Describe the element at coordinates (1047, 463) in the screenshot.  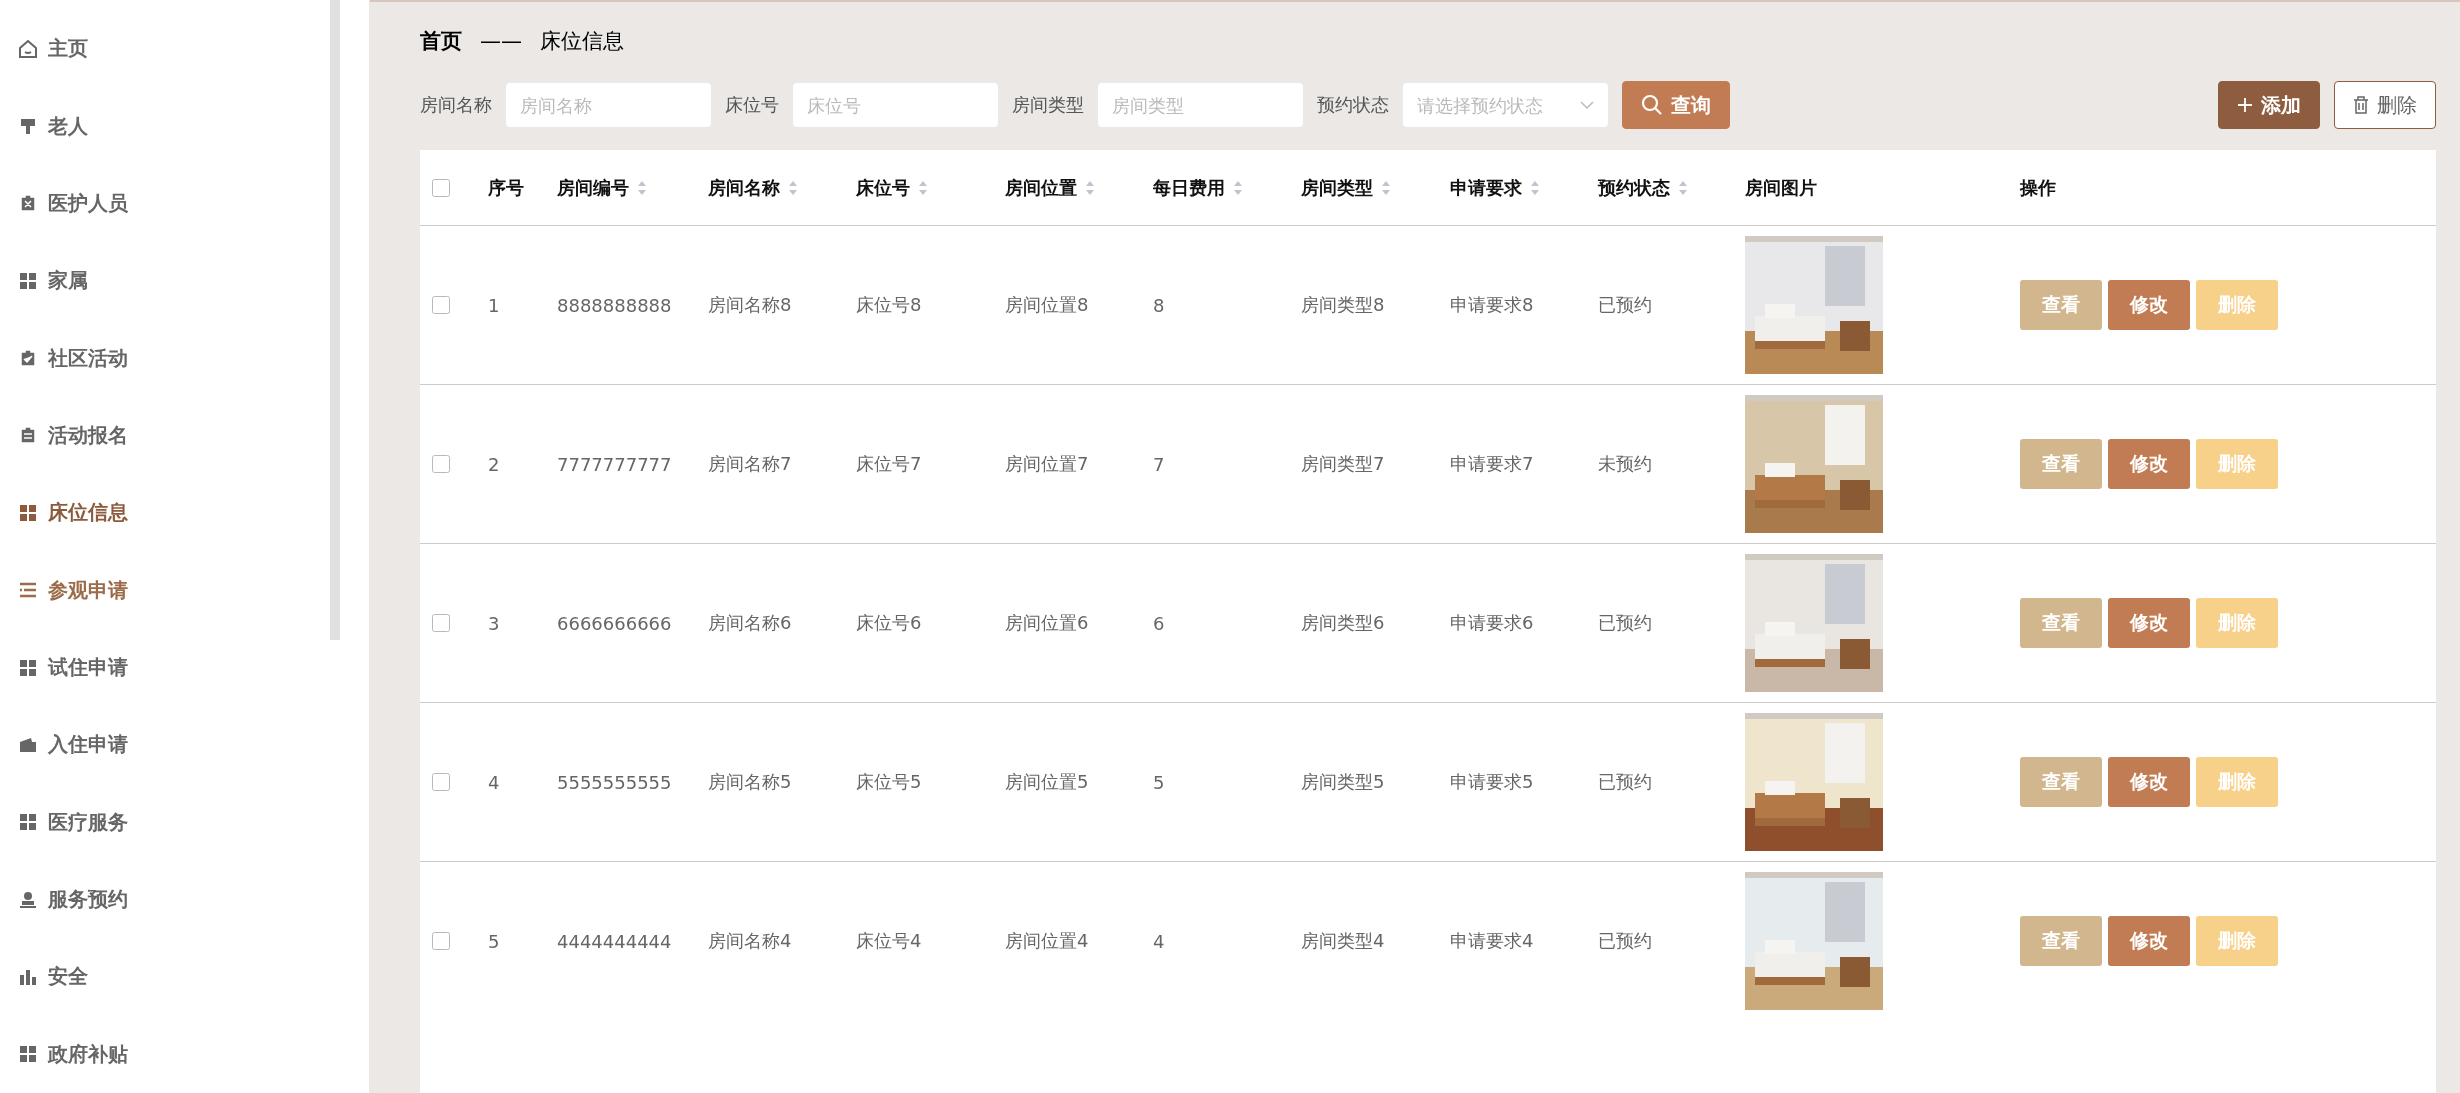
I see `table-cell: 房间位置7` at that location.